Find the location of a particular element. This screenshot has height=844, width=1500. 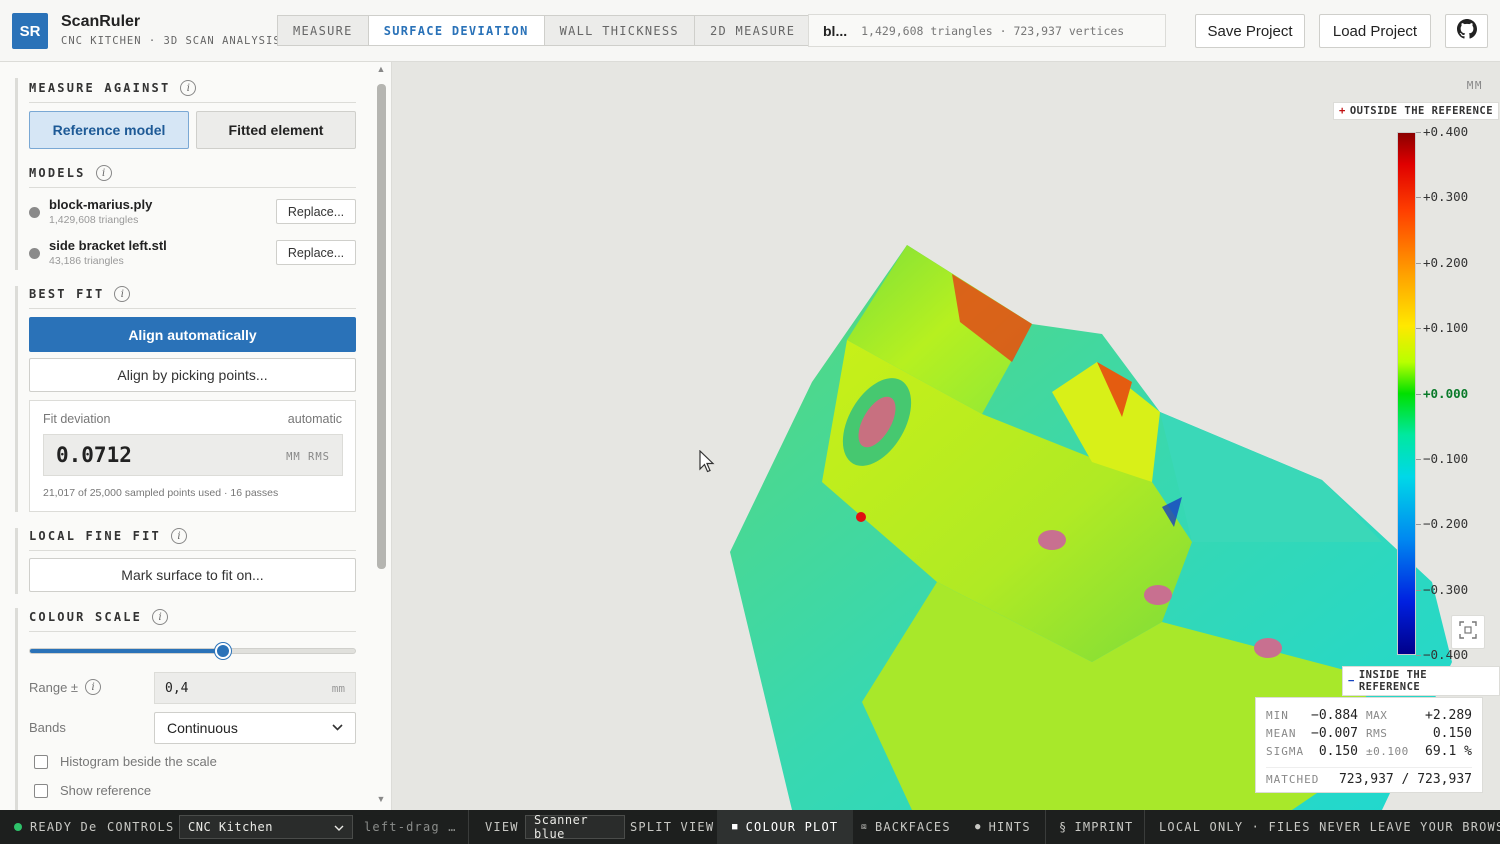

align-automatically-button: Align automatically is located at coordinates (192, 334).